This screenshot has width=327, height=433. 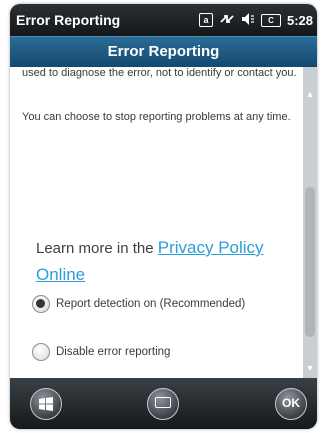 I want to click on windows-start-button, so click(x=46, y=404).